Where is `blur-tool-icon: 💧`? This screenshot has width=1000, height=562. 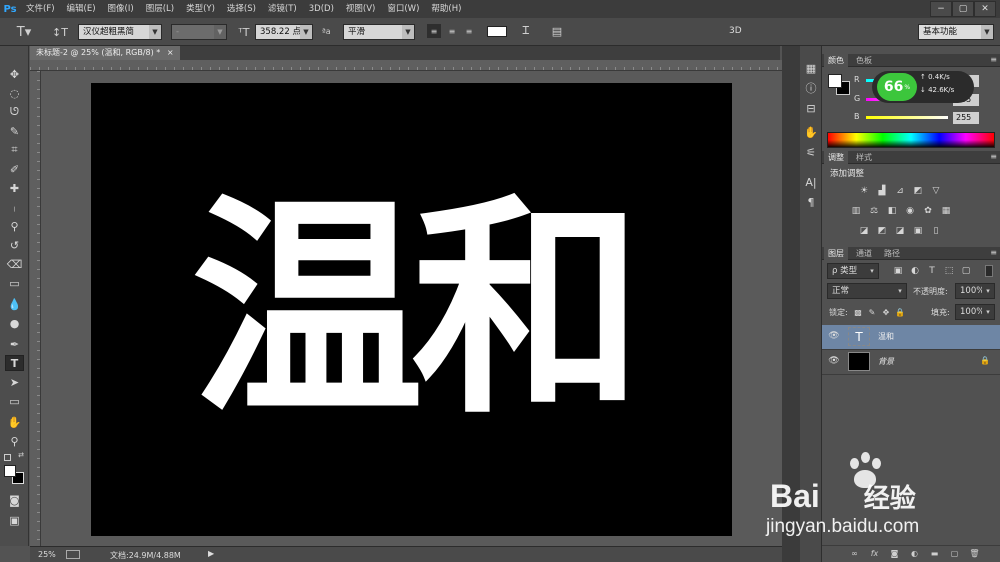 blur-tool-icon: 💧 is located at coordinates (14, 304).